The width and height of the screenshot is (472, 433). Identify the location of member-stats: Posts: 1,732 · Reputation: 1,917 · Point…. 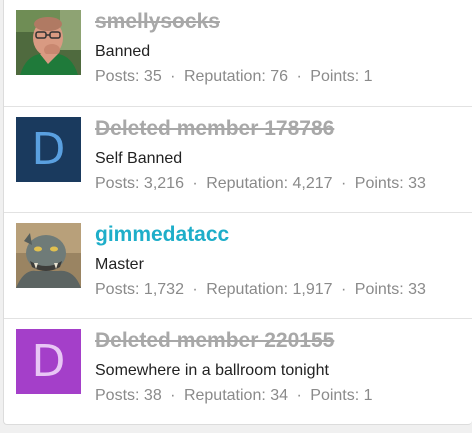
(279, 290).